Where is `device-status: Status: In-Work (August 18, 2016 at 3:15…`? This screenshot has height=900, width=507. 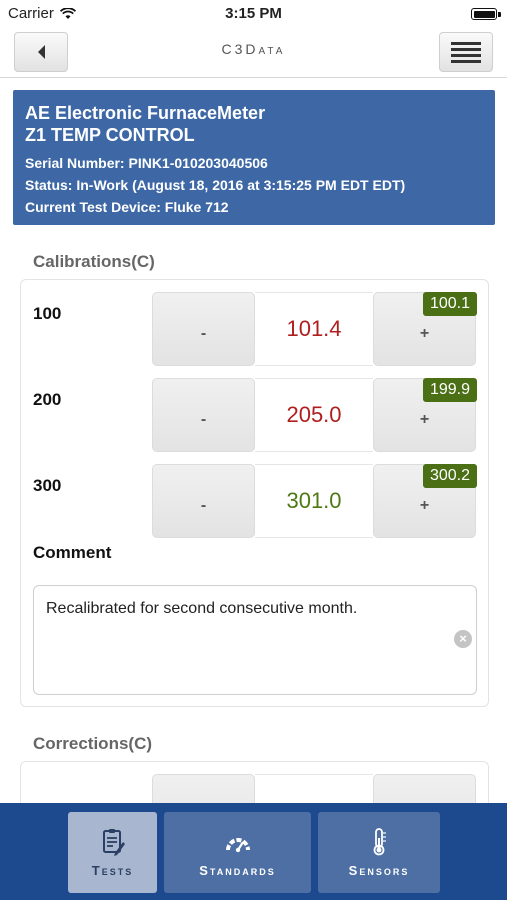
device-status: Status: In-Work (August 18, 2016 at 3:15… is located at coordinates (215, 185).